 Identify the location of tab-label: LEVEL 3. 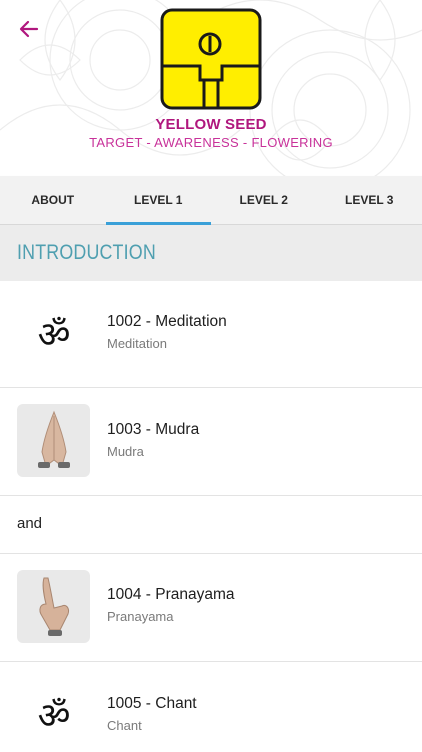
(369, 200).